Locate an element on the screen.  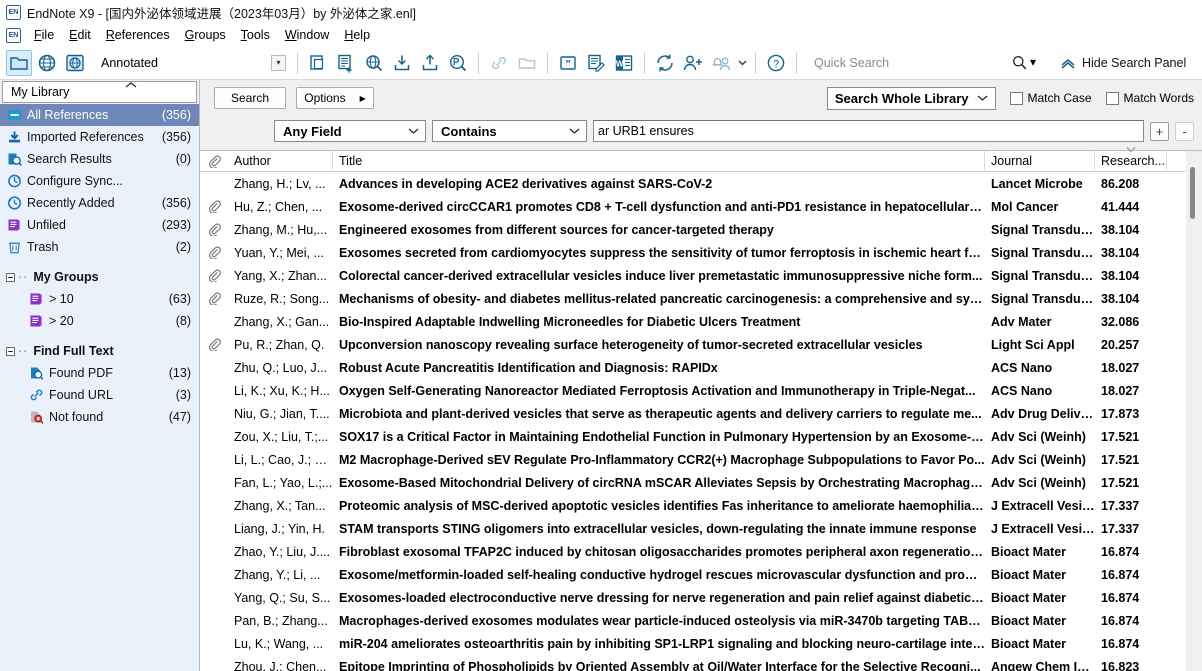
sidebar-item-search-results: Search Results (0) is located at coordinates (99, 159).